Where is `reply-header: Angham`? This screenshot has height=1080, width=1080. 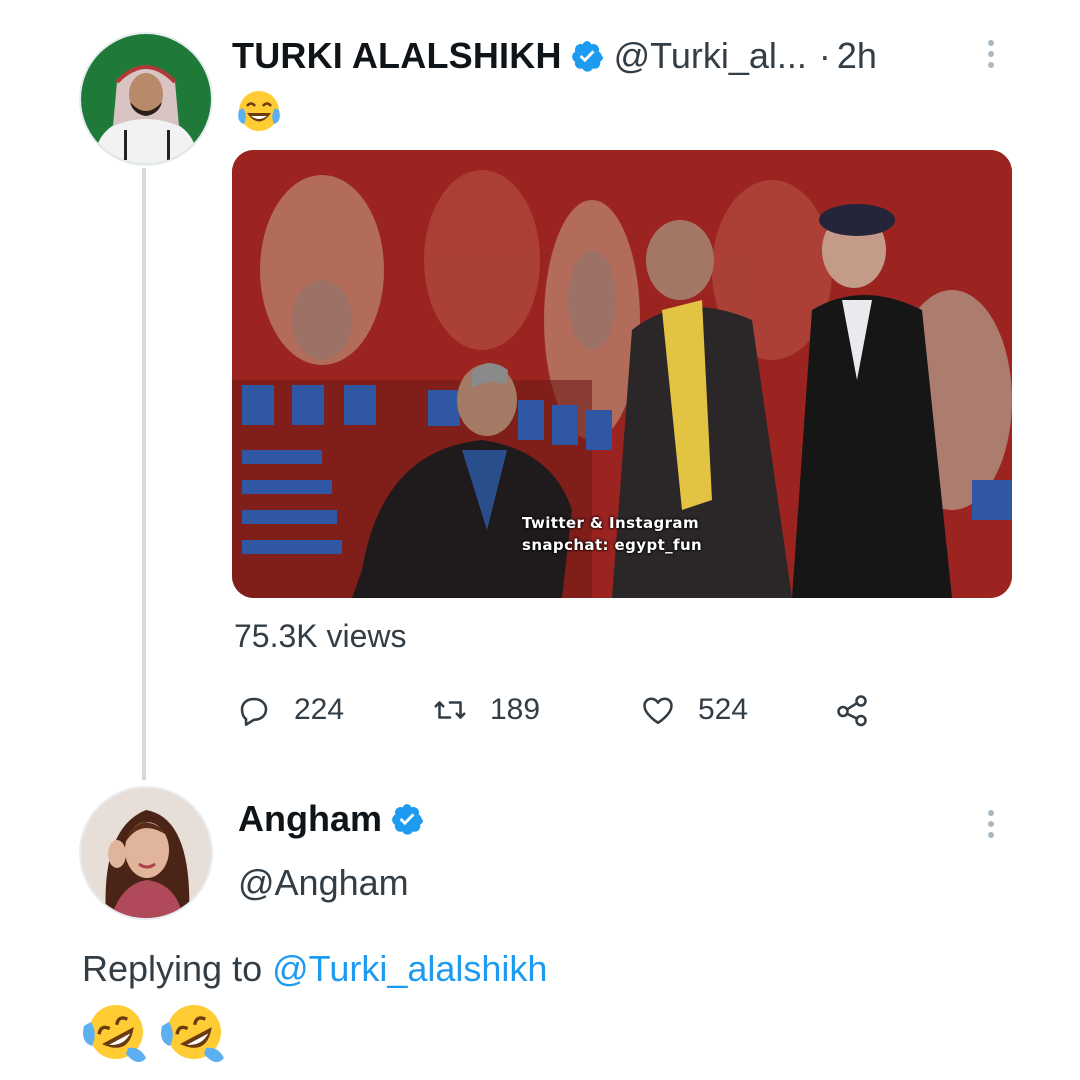
reply-header: Angham is located at coordinates (336, 819).